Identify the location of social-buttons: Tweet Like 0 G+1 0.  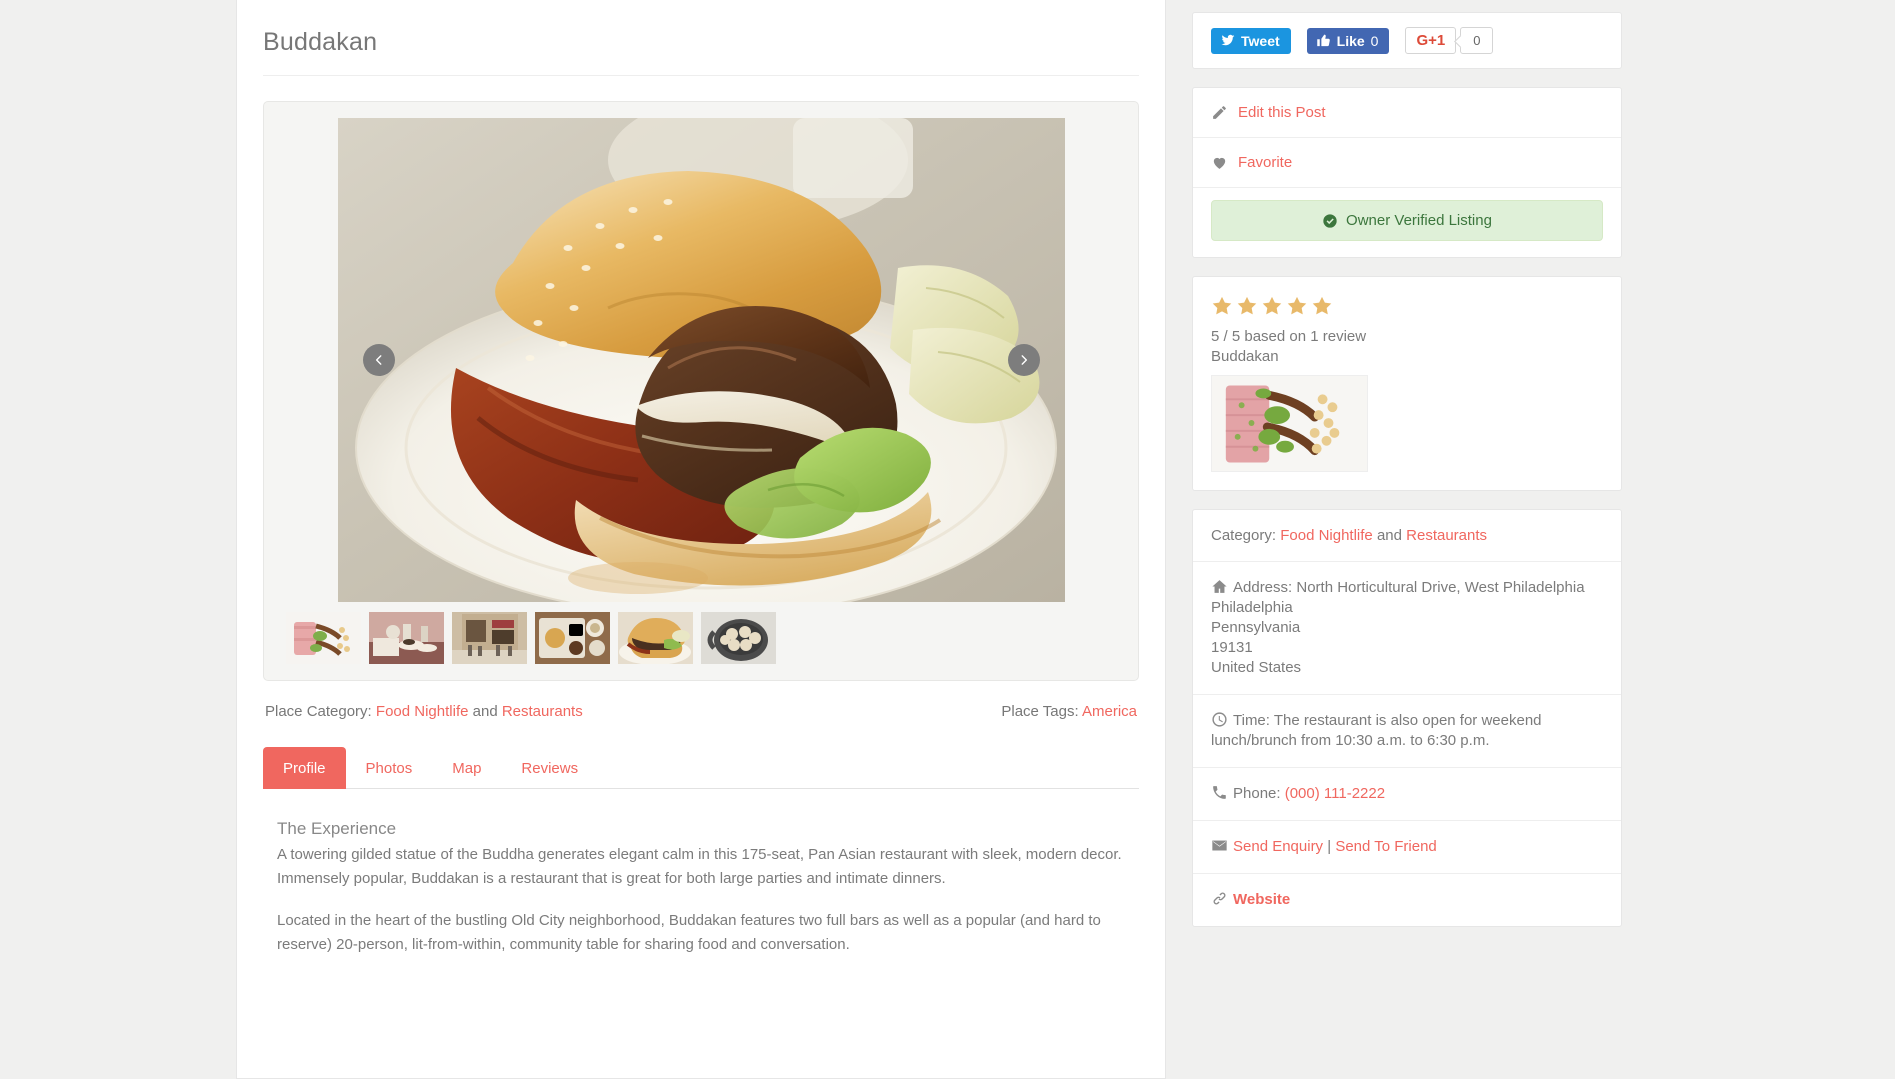
(1407, 40).